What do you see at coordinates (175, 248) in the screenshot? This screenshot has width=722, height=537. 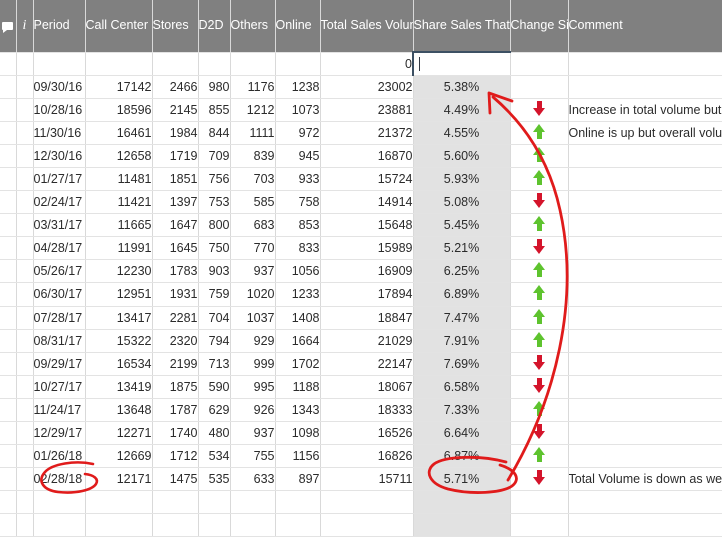 I see `cell-stores: 1645` at bounding box center [175, 248].